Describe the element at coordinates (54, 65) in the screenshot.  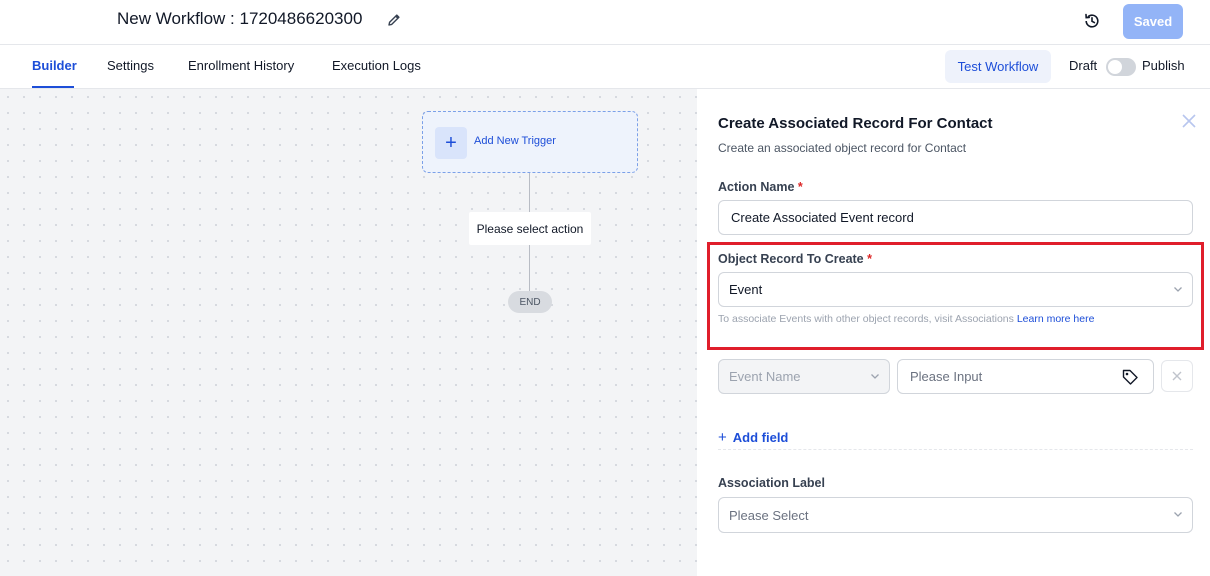
I see `tab-builder: Builder` at that location.